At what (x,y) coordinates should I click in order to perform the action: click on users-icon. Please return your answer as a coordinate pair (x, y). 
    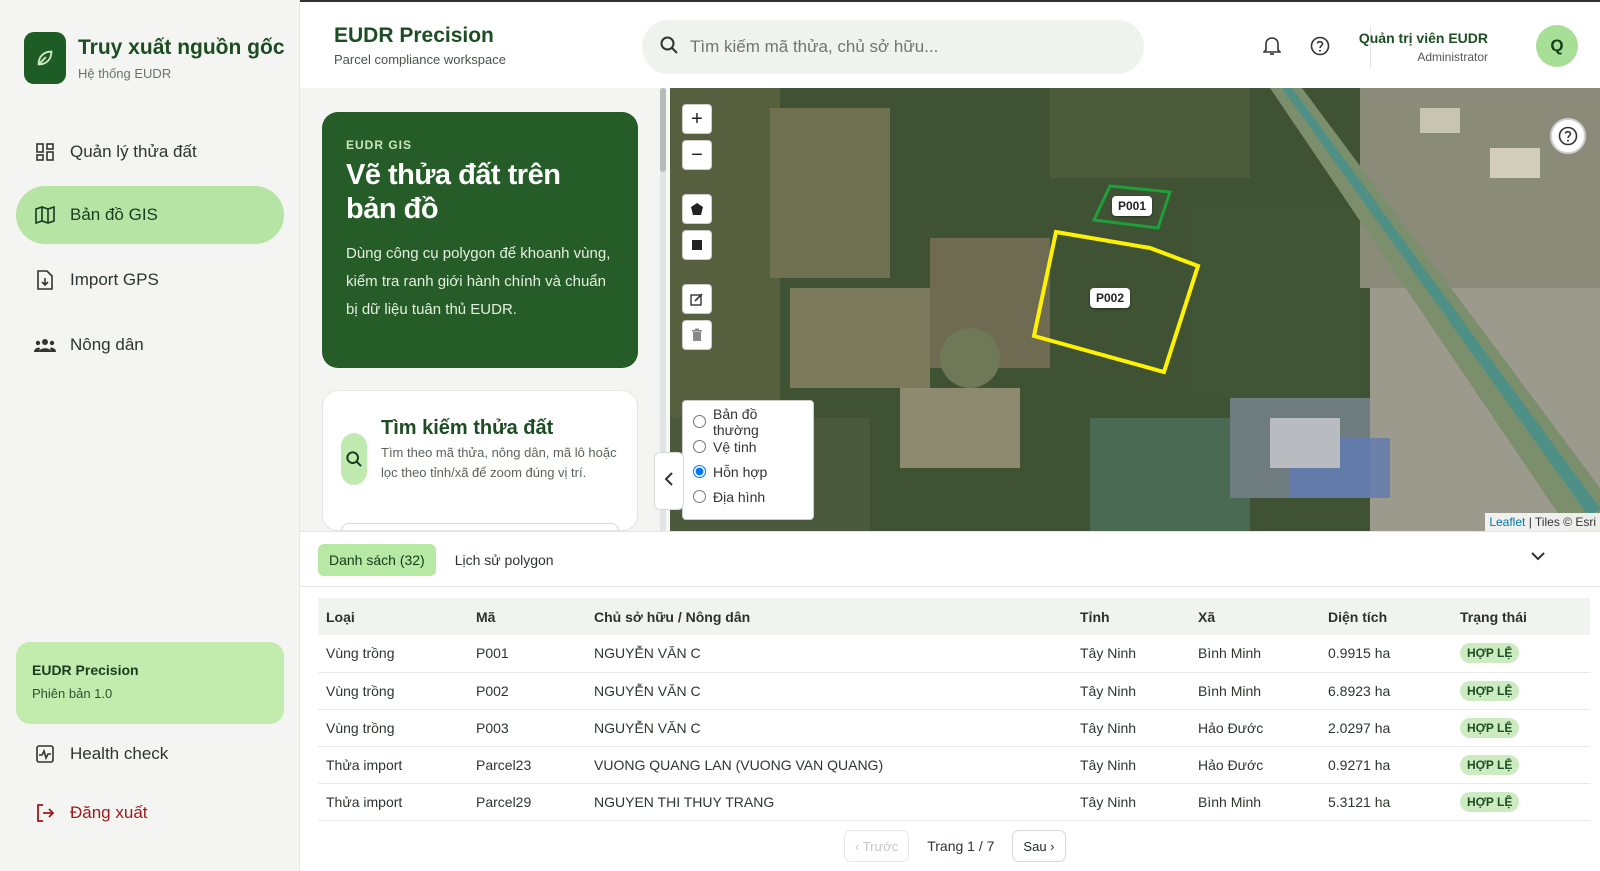
    Looking at the image, I should click on (45, 345).